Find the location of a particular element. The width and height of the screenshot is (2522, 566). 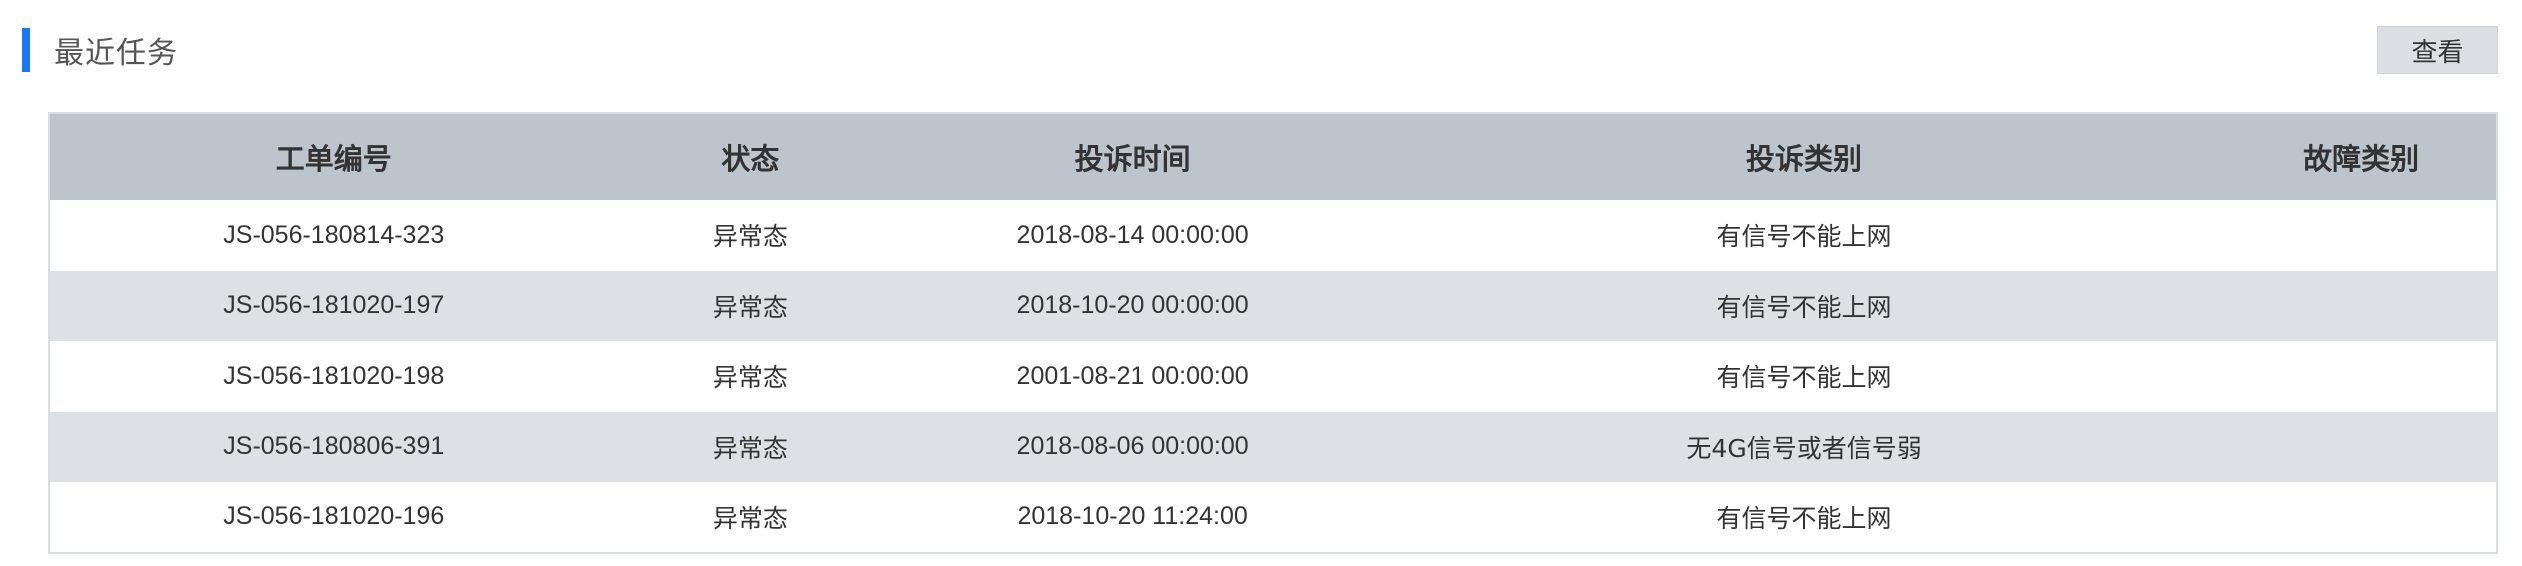

cell-complaint-type: 无4G信号或者信号弱 is located at coordinates (1804, 448).